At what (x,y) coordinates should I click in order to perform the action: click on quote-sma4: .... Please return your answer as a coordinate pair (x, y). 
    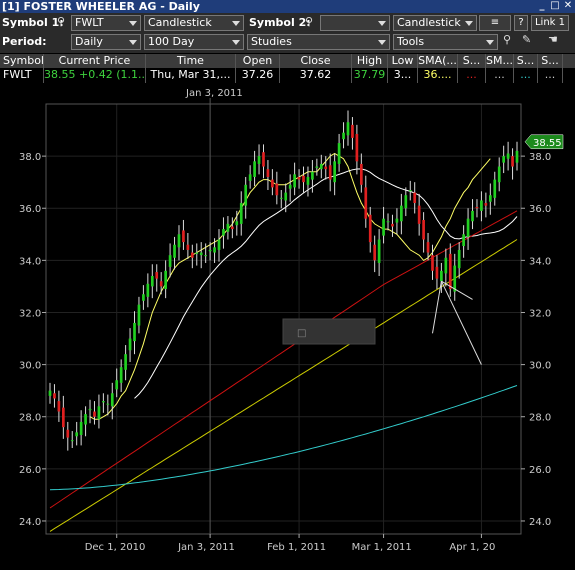
    Looking at the image, I should click on (526, 75).